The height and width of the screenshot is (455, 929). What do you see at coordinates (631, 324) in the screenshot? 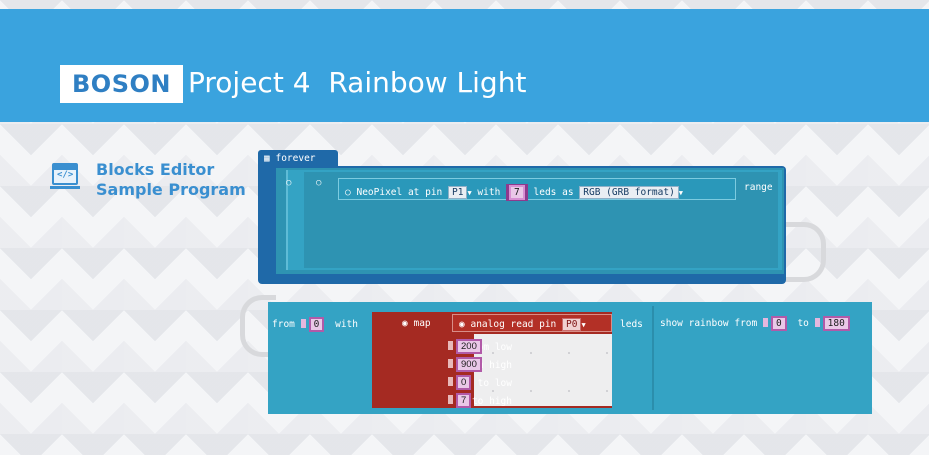
I see `leds-label: leds` at bounding box center [631, 324].